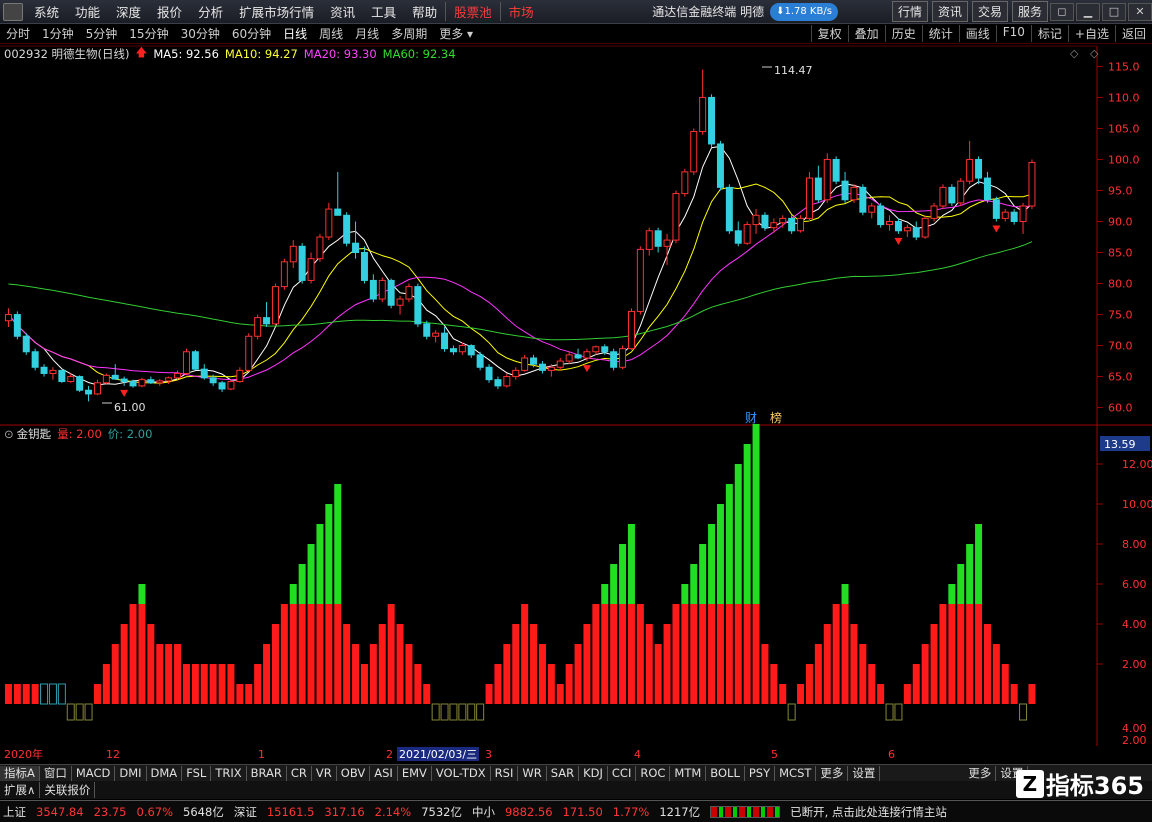 Image resolution: width=1152 pixels, height=822 pixels. Describe the element at coordinates (131, 773) in the screenshot. I see `tab-dmi: DMI` at that location.